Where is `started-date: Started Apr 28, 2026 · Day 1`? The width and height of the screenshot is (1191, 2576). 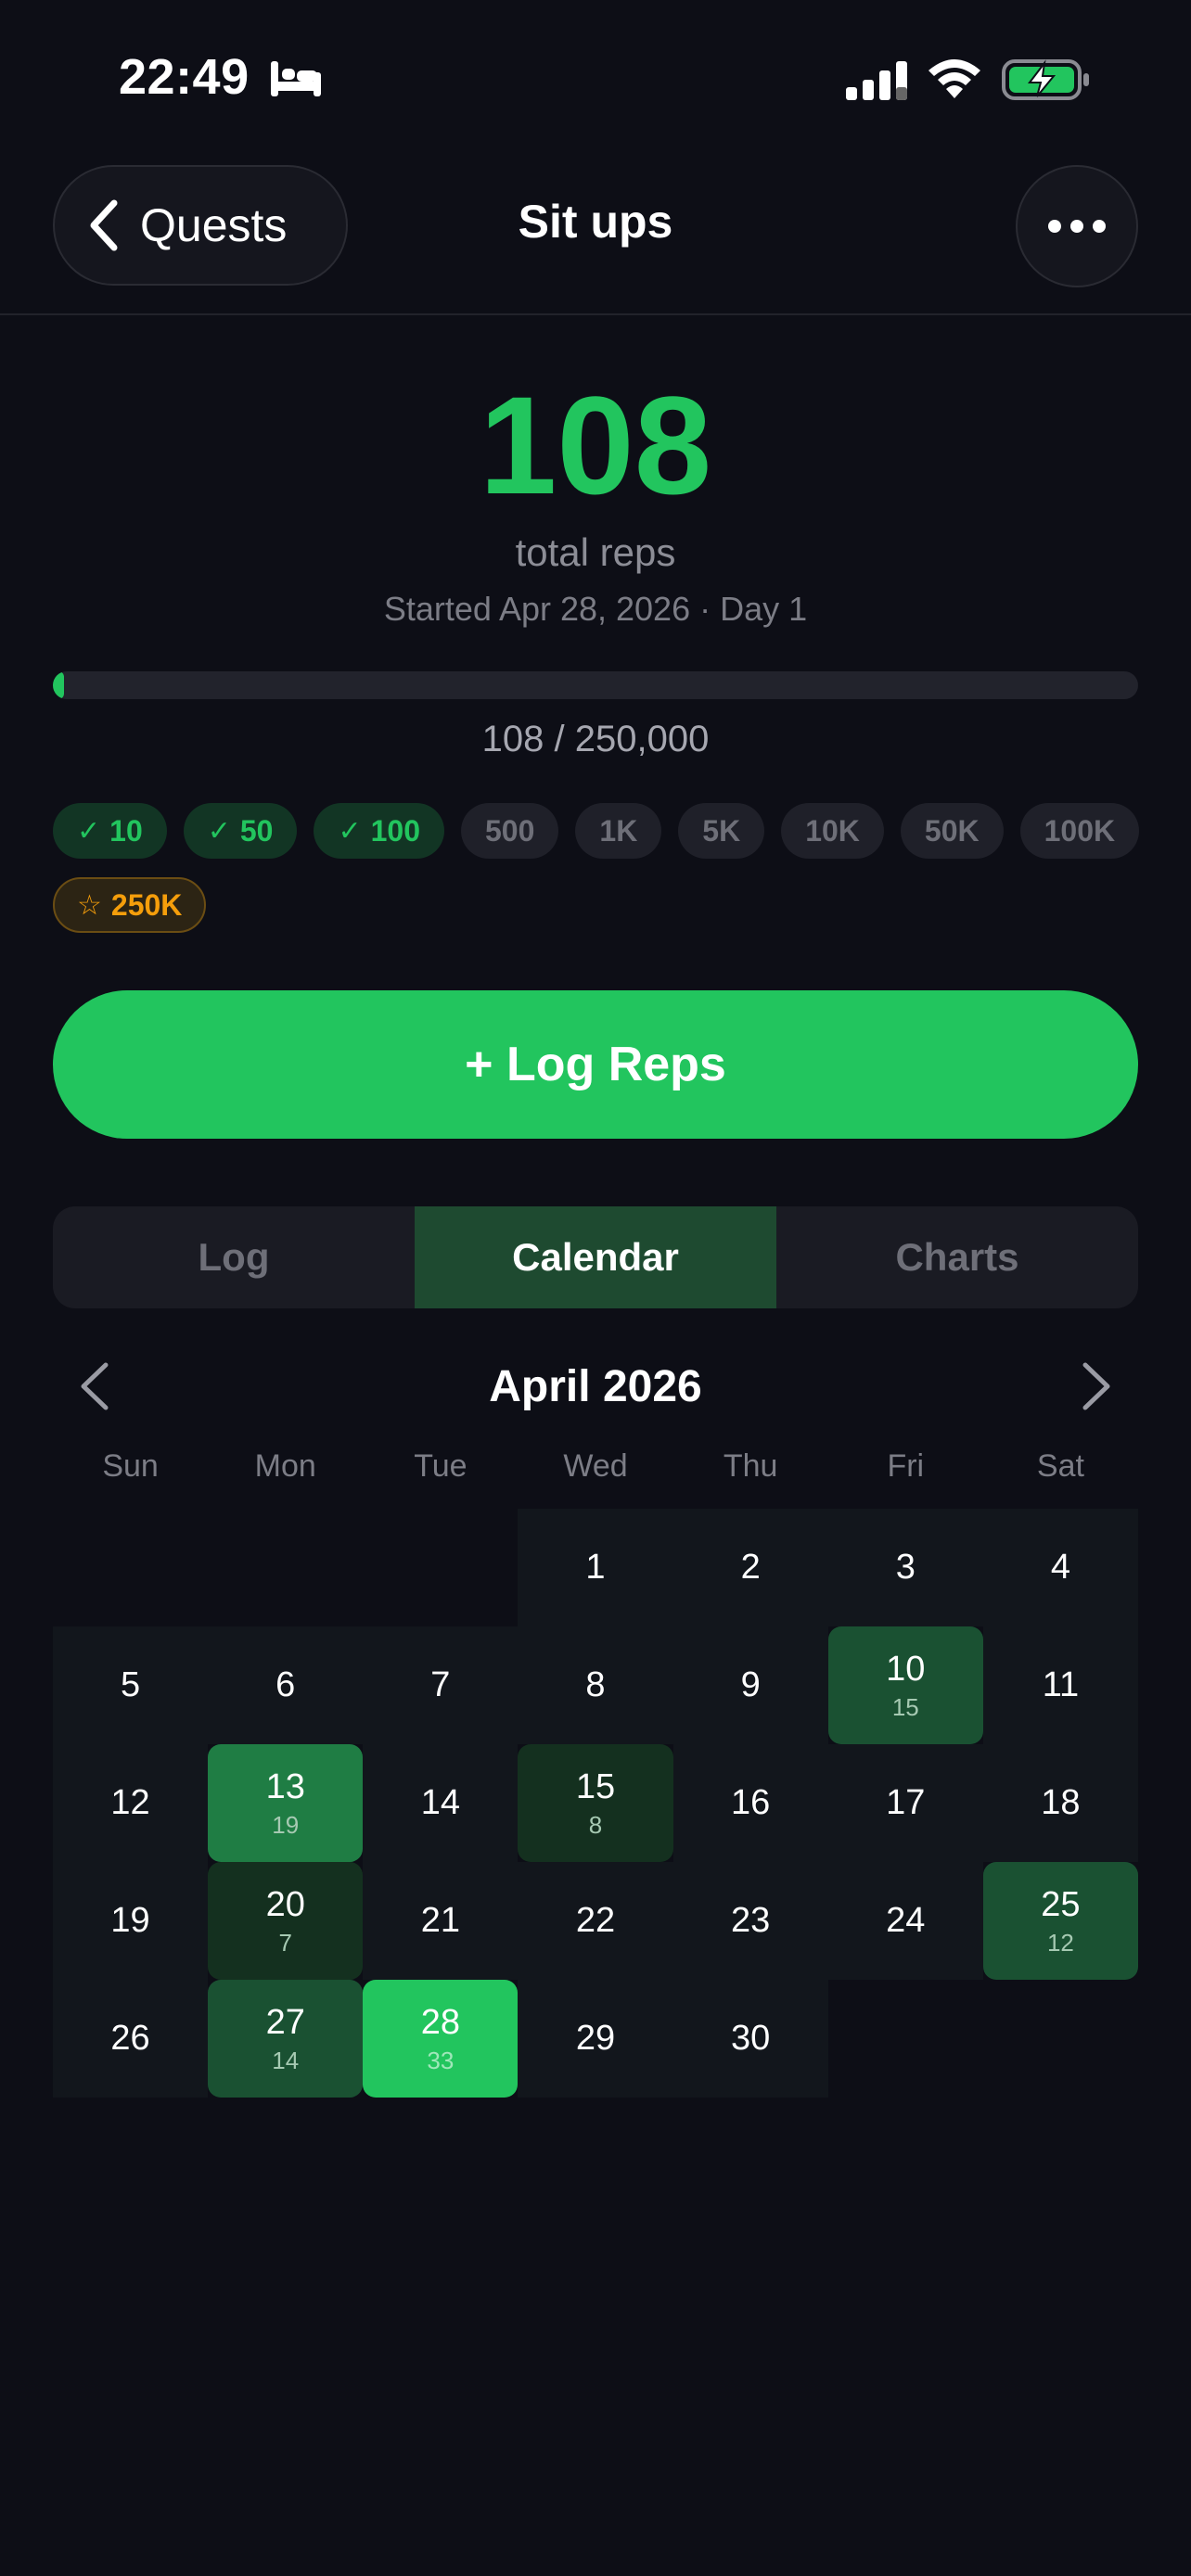
started-date: Started Apr 28, 2026 · Day 1 is located at coordinates (595, 609).